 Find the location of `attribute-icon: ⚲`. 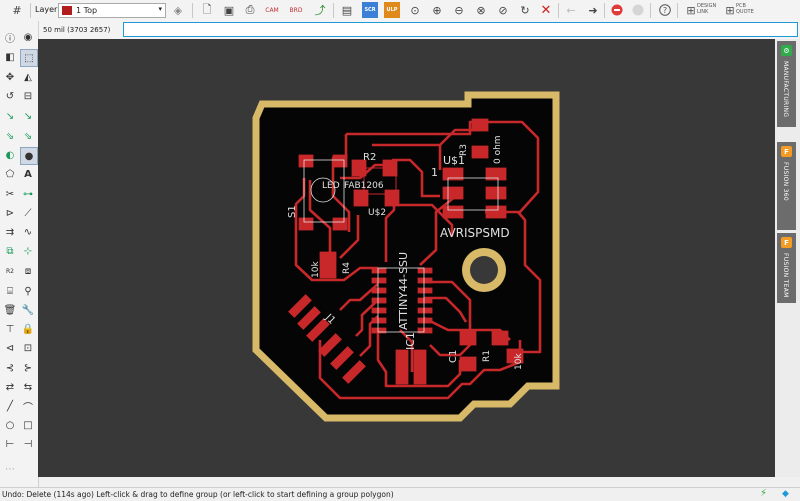

attribute-icon: ⚲ is located at coordinates (28, 291).